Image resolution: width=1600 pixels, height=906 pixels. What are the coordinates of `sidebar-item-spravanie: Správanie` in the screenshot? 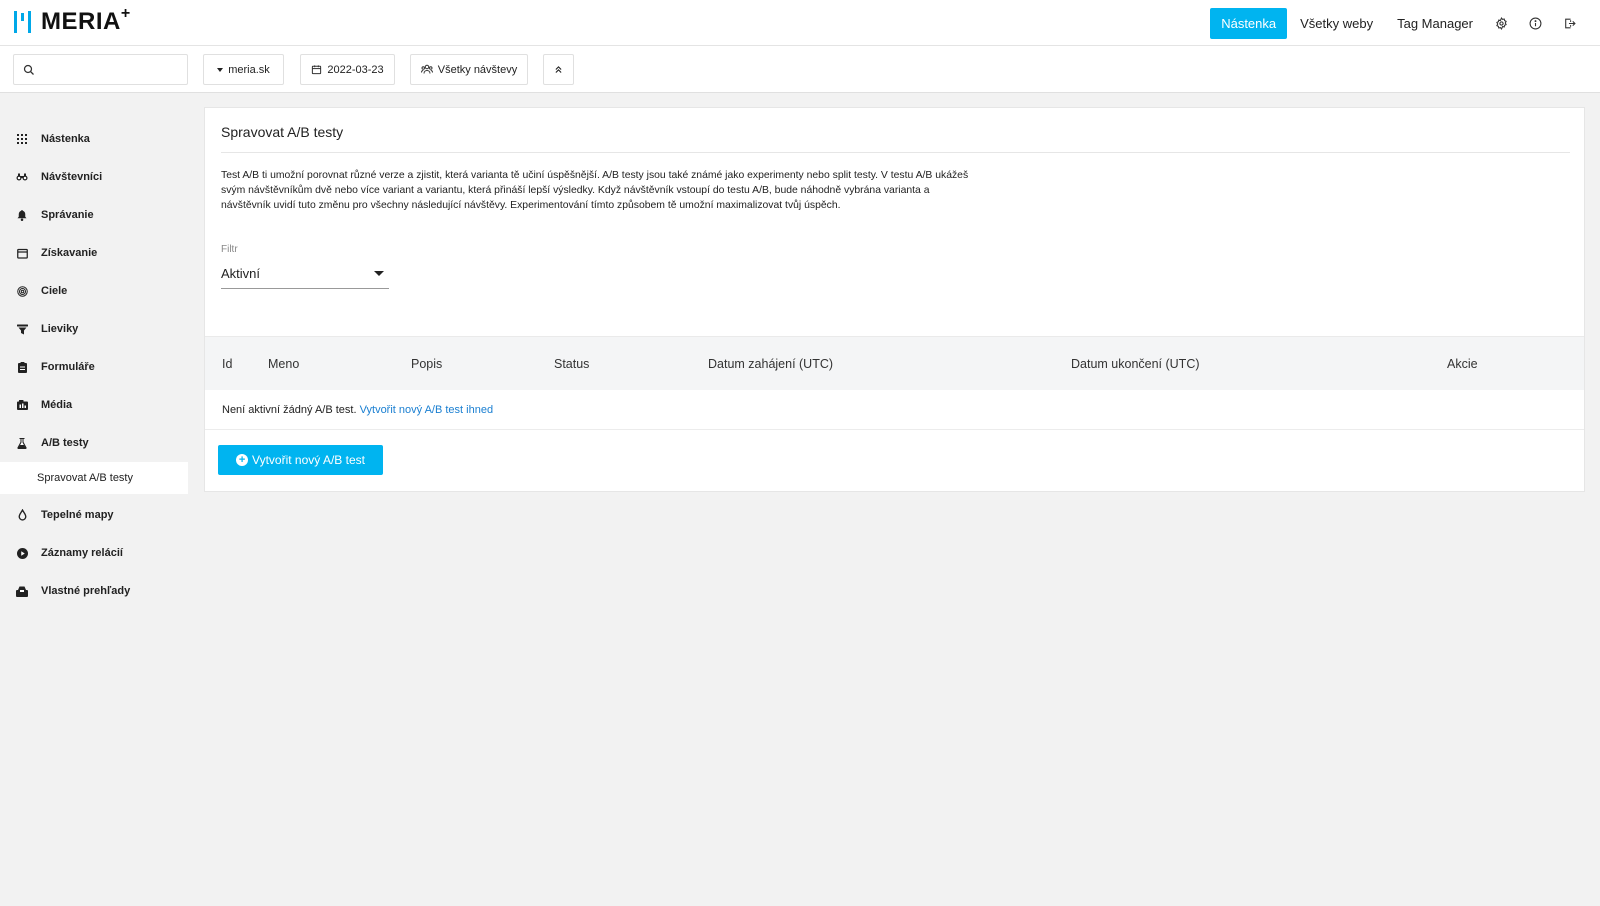 It's located at (94, 215).